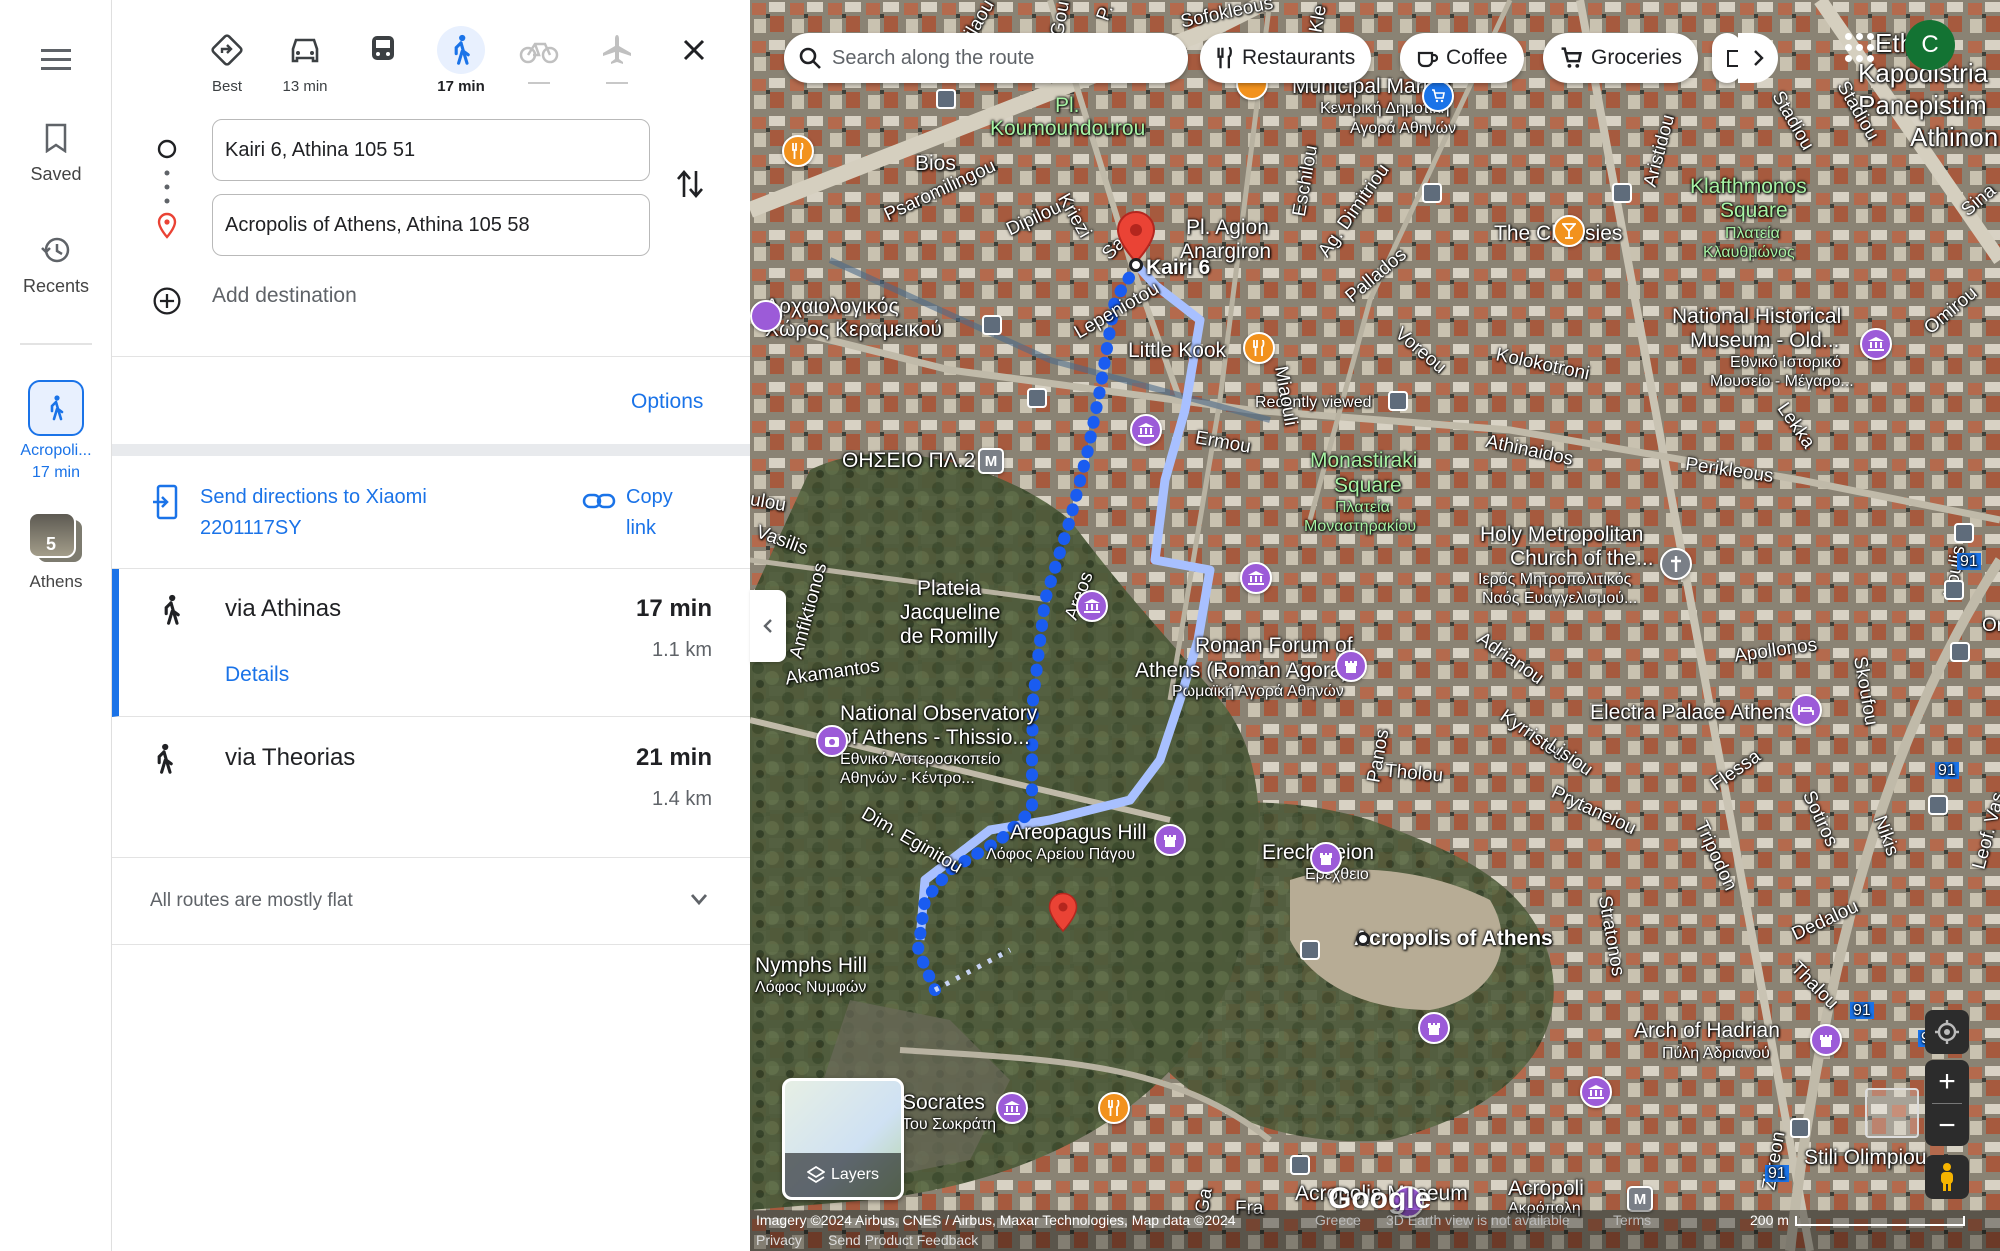 The image size is (2000, 1251). What do you see at coordinates (56, 263) in the screenshot?
I see `recents-button: Recents` at bounding box center [56, 263].